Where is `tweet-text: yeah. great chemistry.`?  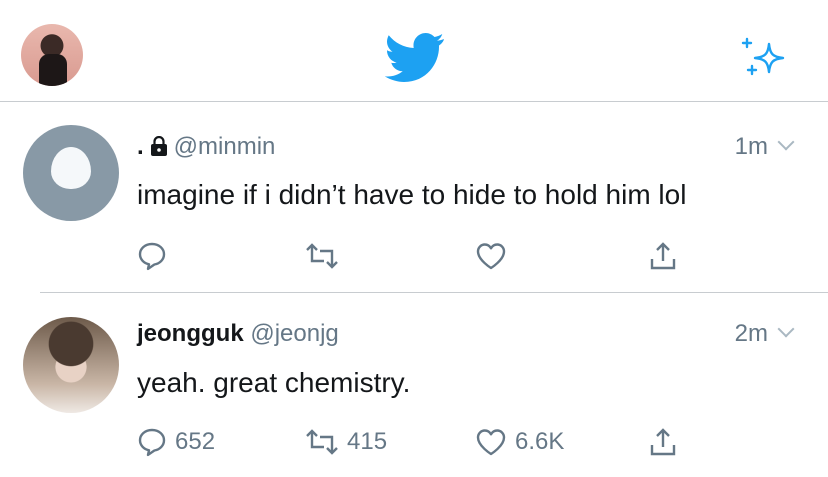
tweet-text: yeah. great chemistry. is located at coordinates (274, 382).